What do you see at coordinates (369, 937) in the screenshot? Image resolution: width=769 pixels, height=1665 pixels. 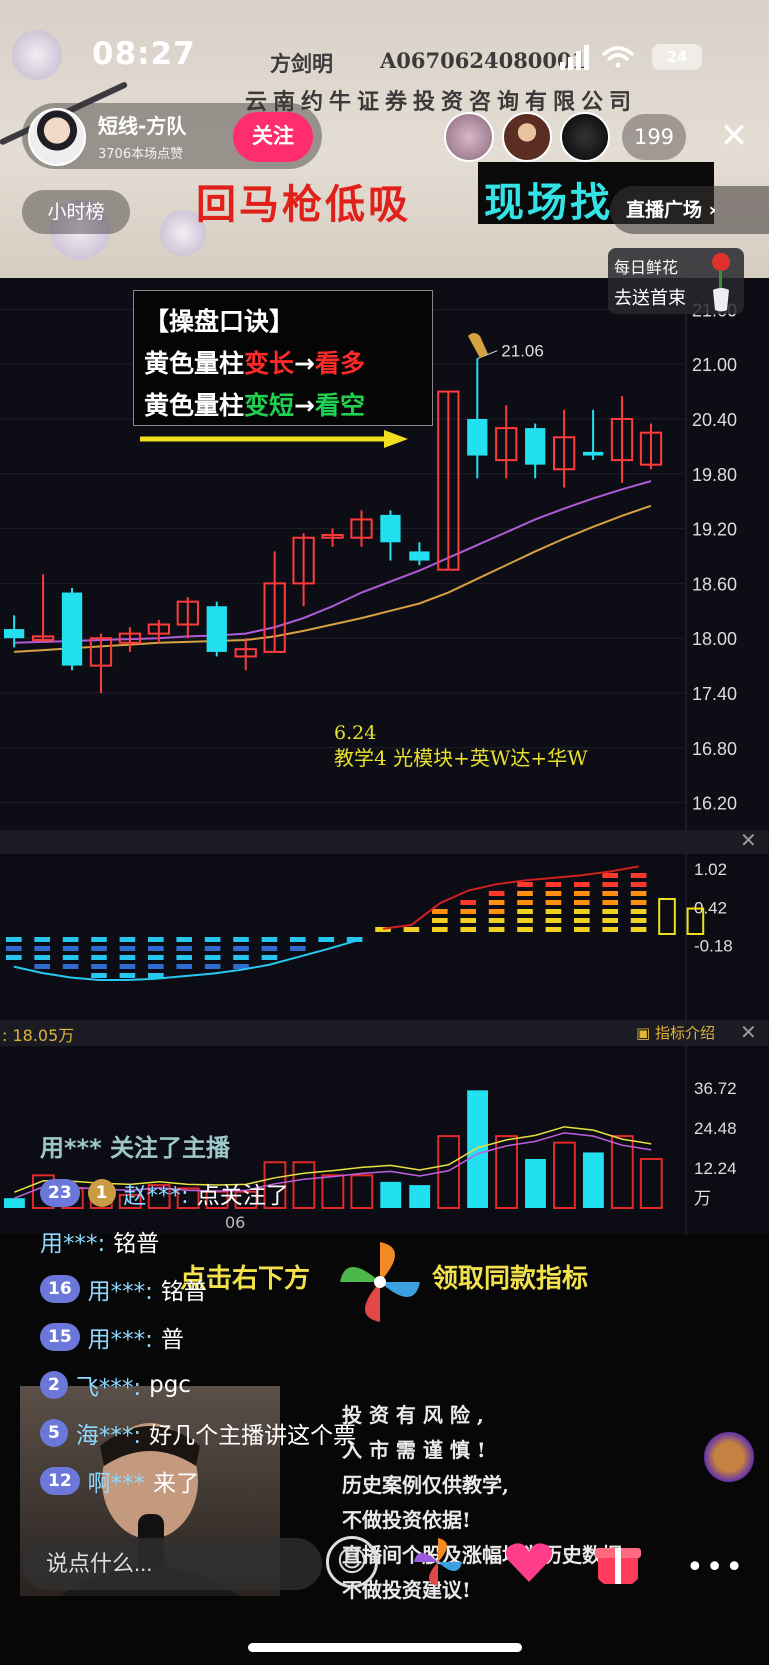 I see `macd-chart: 1.020.42-0.18` at bounding box center [369, 937].